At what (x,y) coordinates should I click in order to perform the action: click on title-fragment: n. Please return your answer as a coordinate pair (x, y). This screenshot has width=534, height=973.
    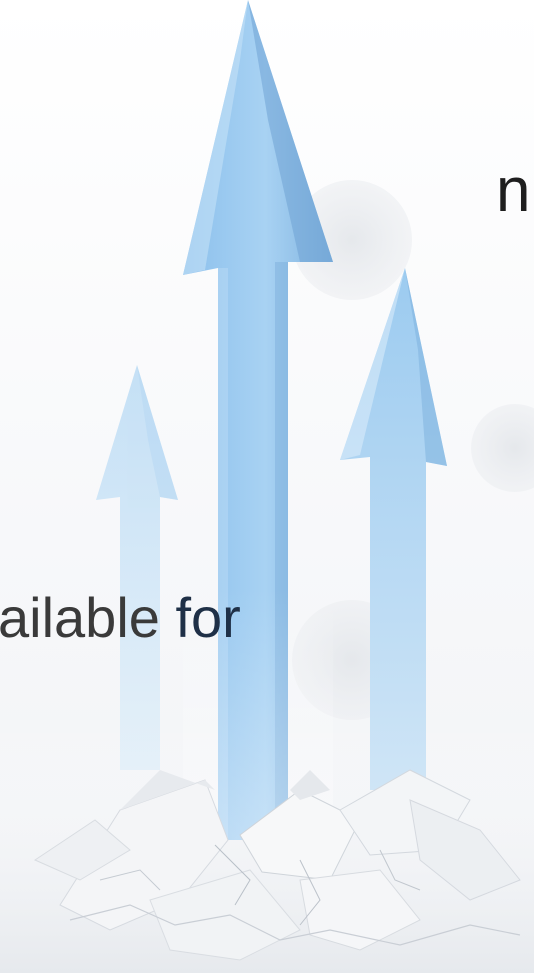
    Looking at the image, I should click on (513, 191).